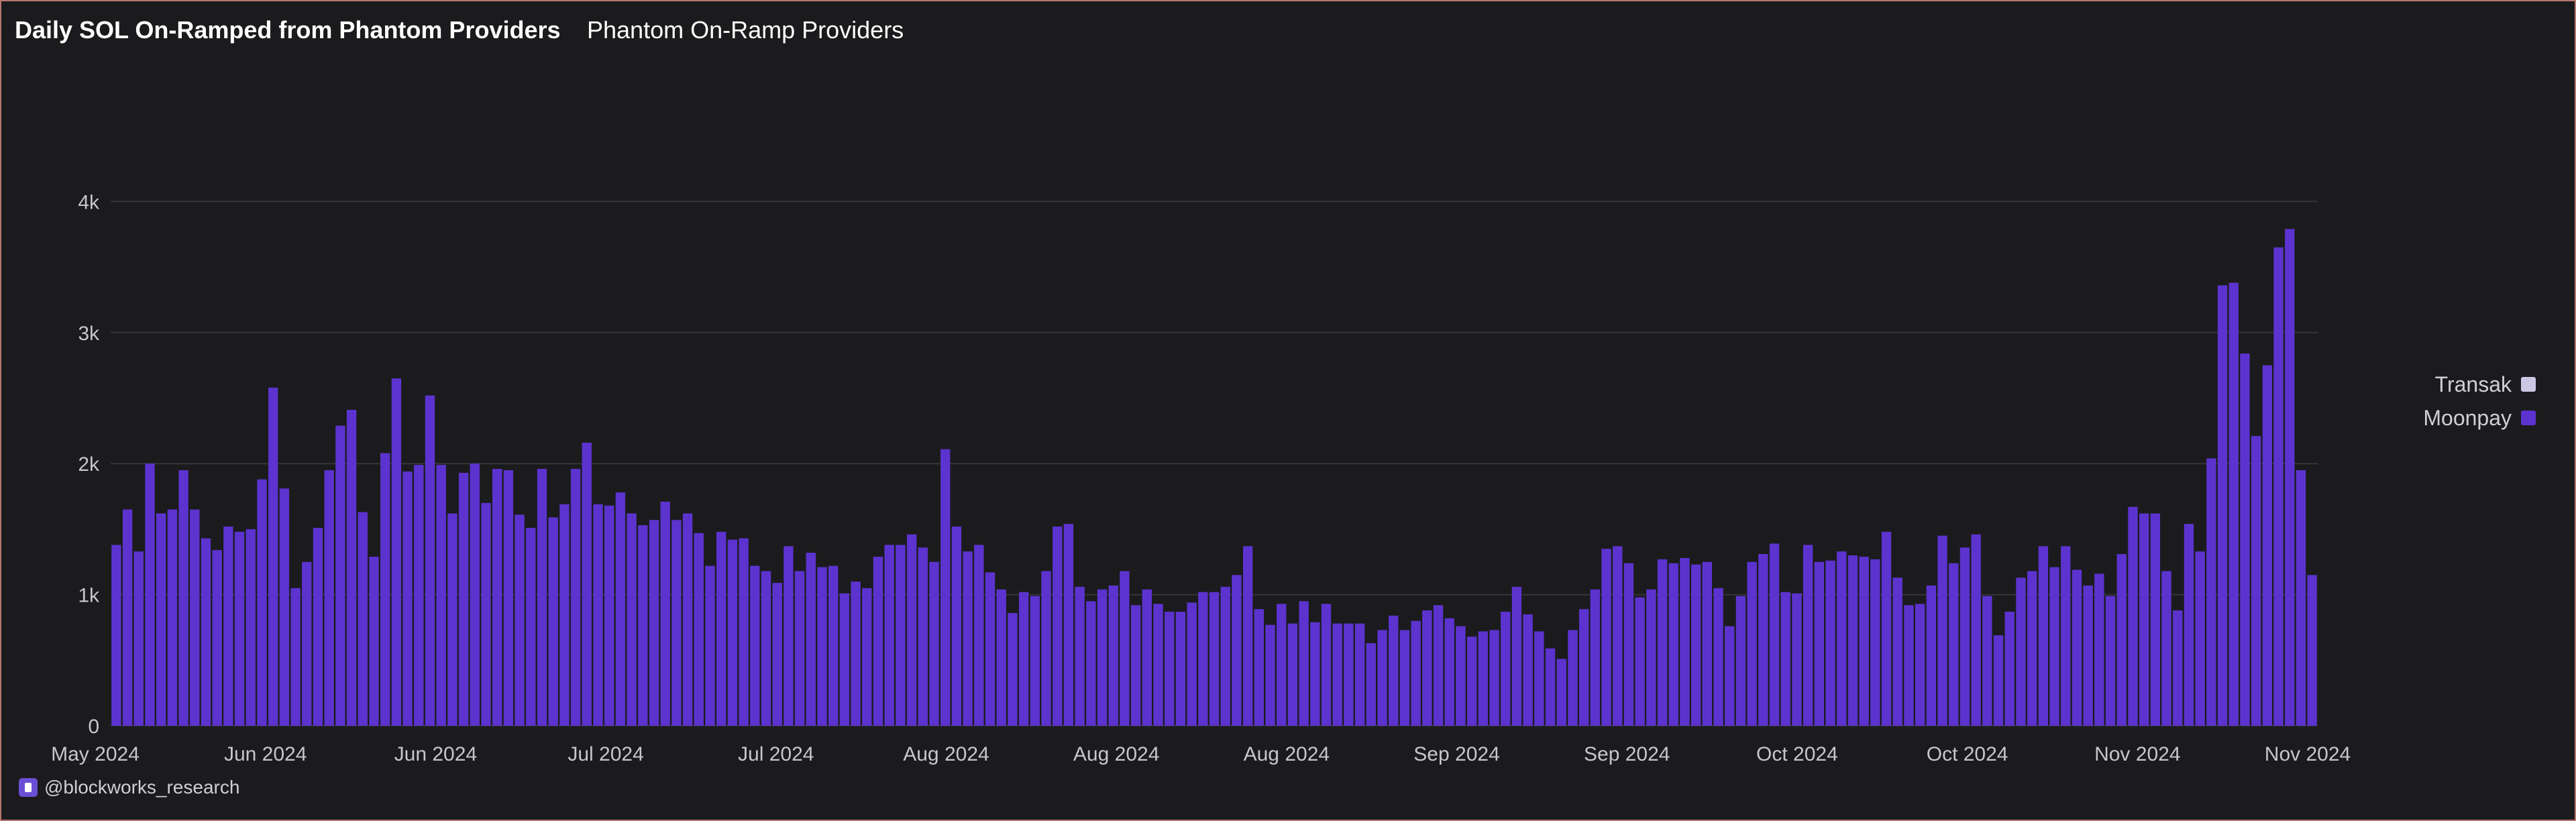 This screenshot has width=2576, height=821. I want to click on y-tick-label: 4k, so click(89, 202).